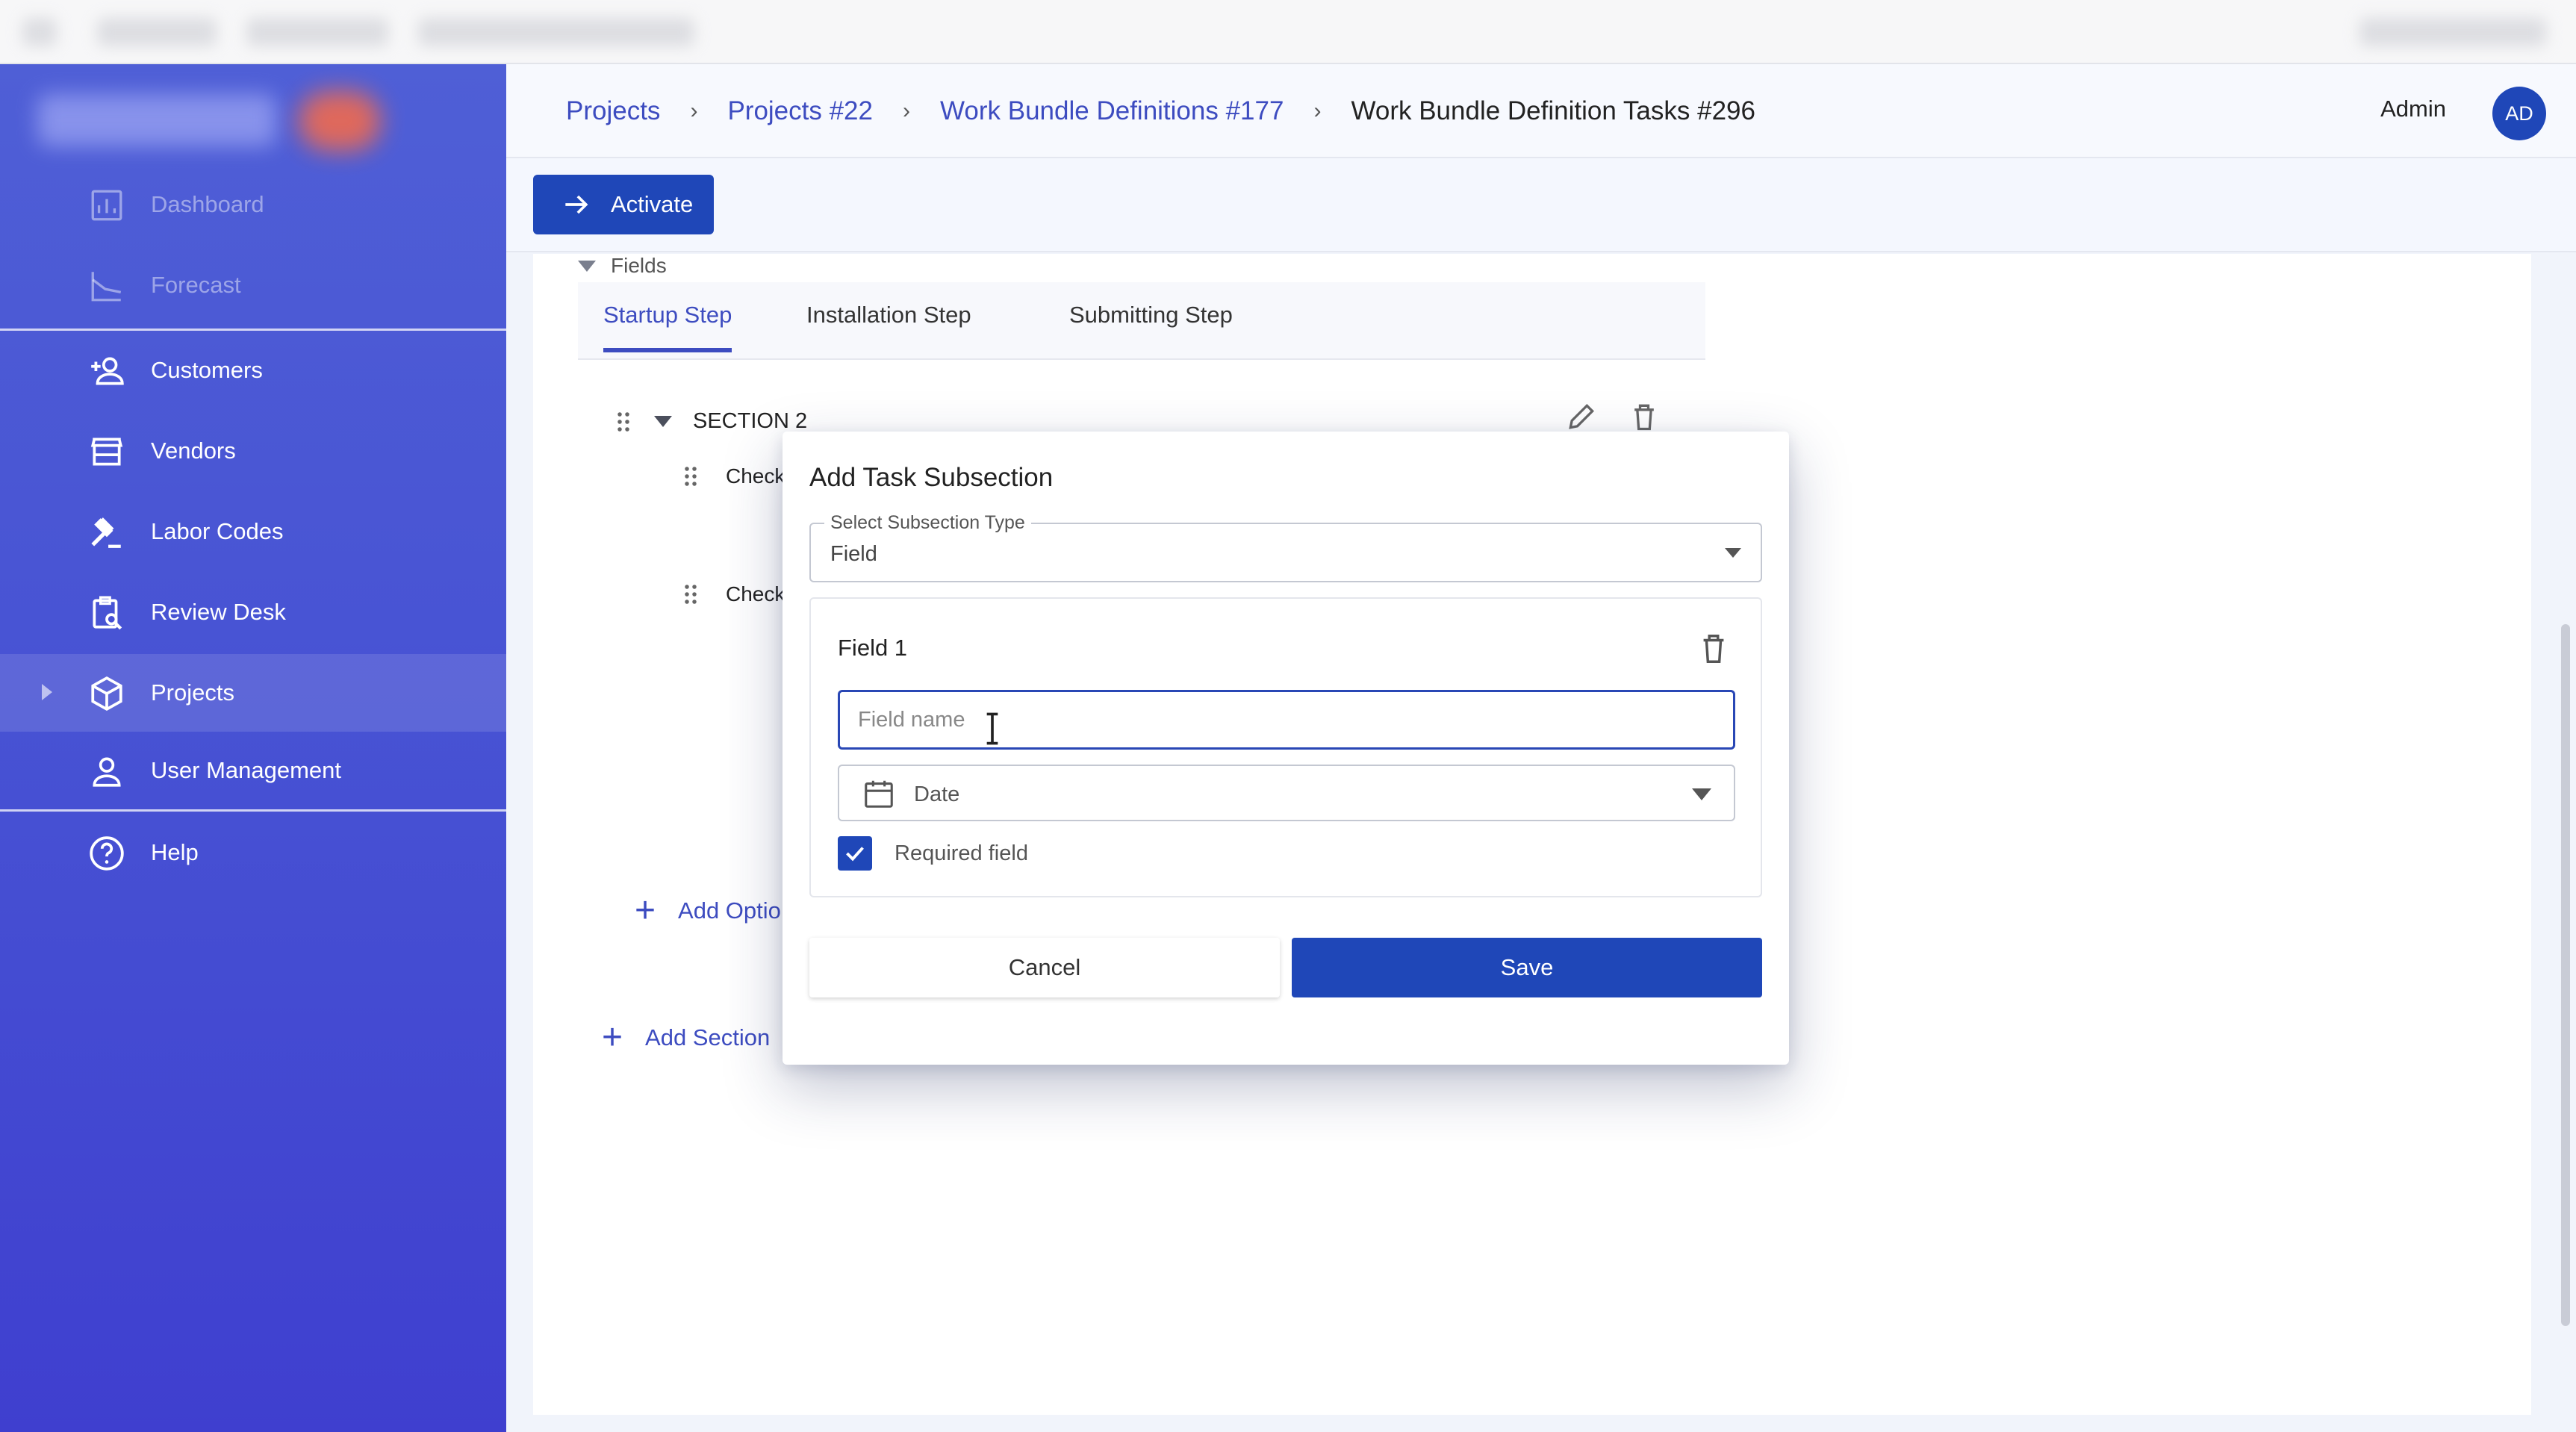  What do you see at coordinates (1286, 720) in the screenshot?
I see `field-name-input` at bounding box center [1286, 720].